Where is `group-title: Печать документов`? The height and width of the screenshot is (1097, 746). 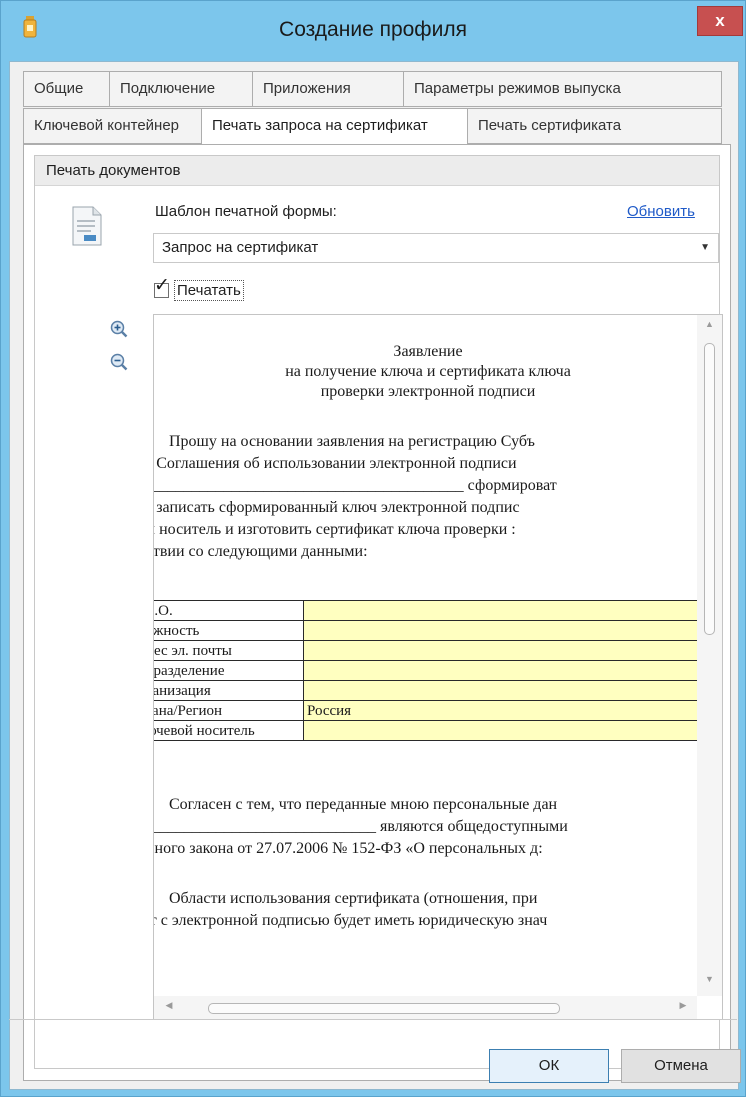 group-title: Печать документов is located at coordinates (377, 171).